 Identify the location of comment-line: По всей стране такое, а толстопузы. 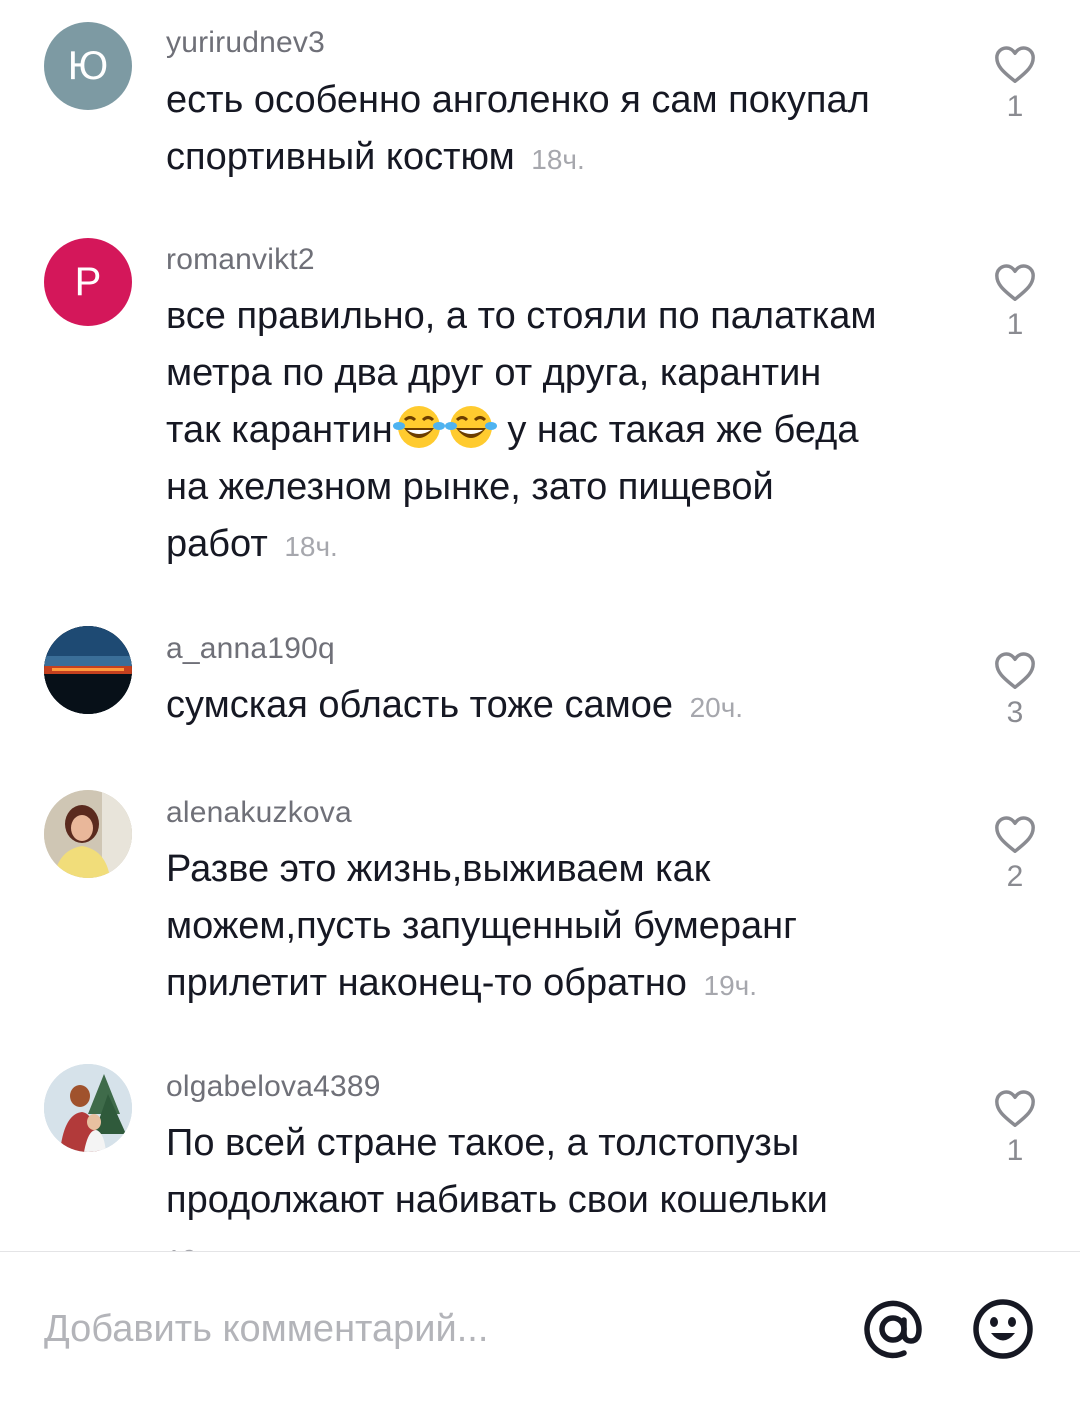
(483, 1143).